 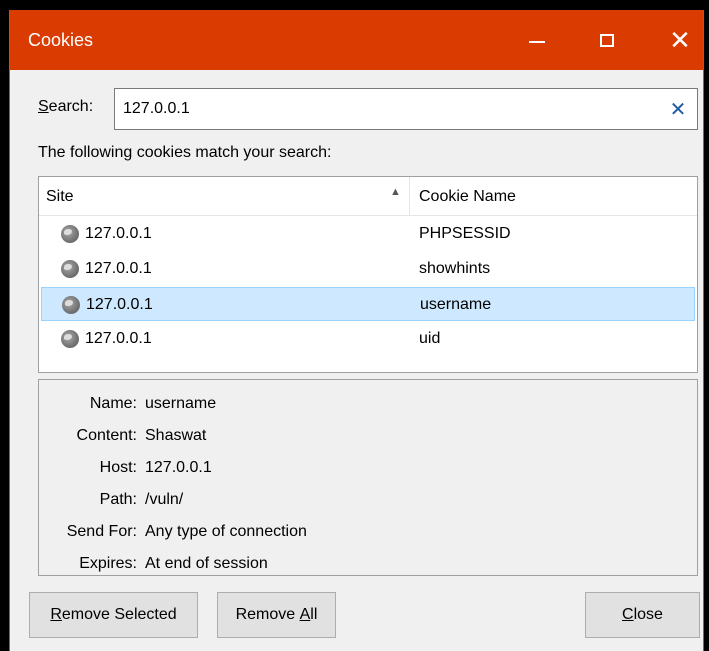 I want to click on detail-label: Host:, so click(x=118, y=467).